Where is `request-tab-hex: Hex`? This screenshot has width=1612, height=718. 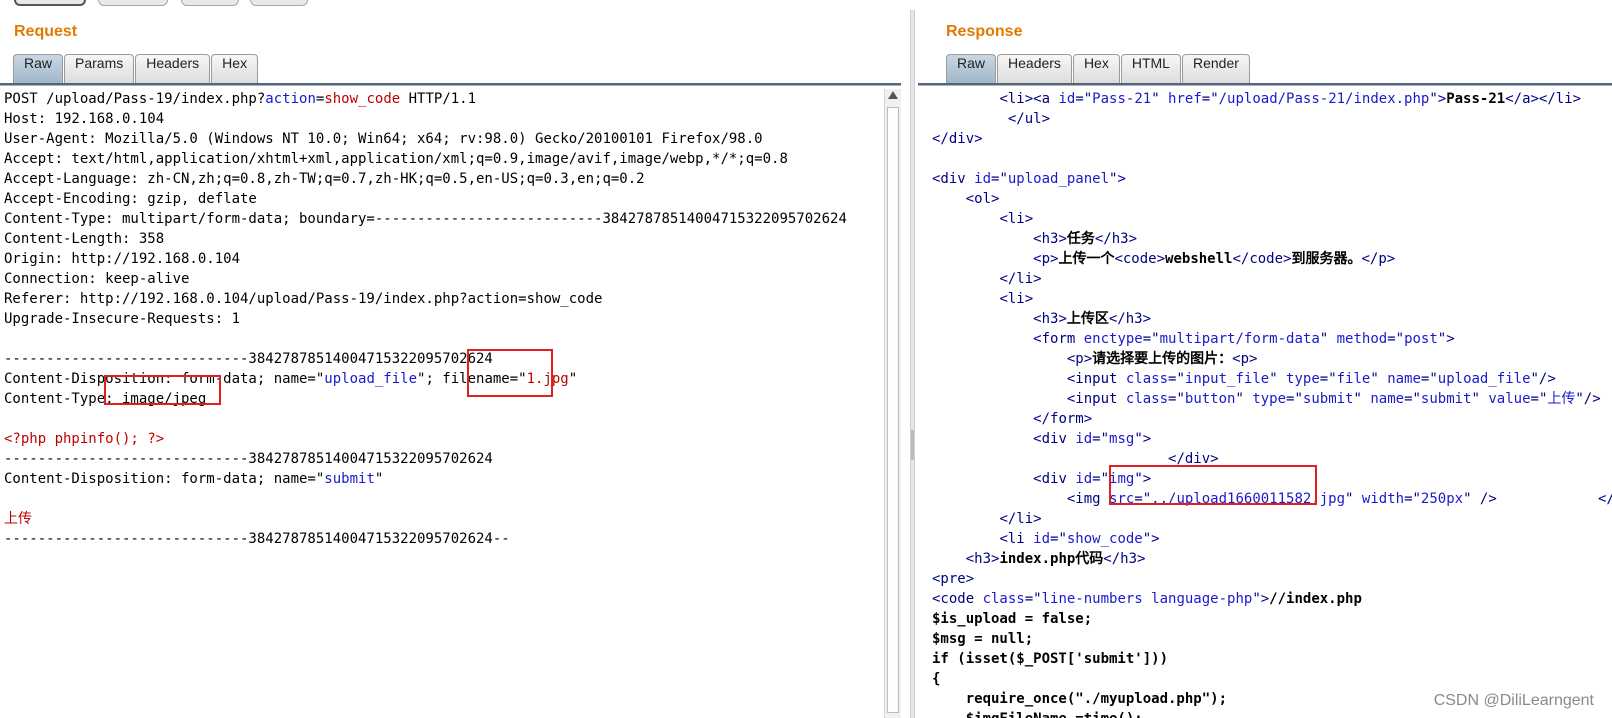 request-tab-hex: Hex is located at coordinates (235, 69).